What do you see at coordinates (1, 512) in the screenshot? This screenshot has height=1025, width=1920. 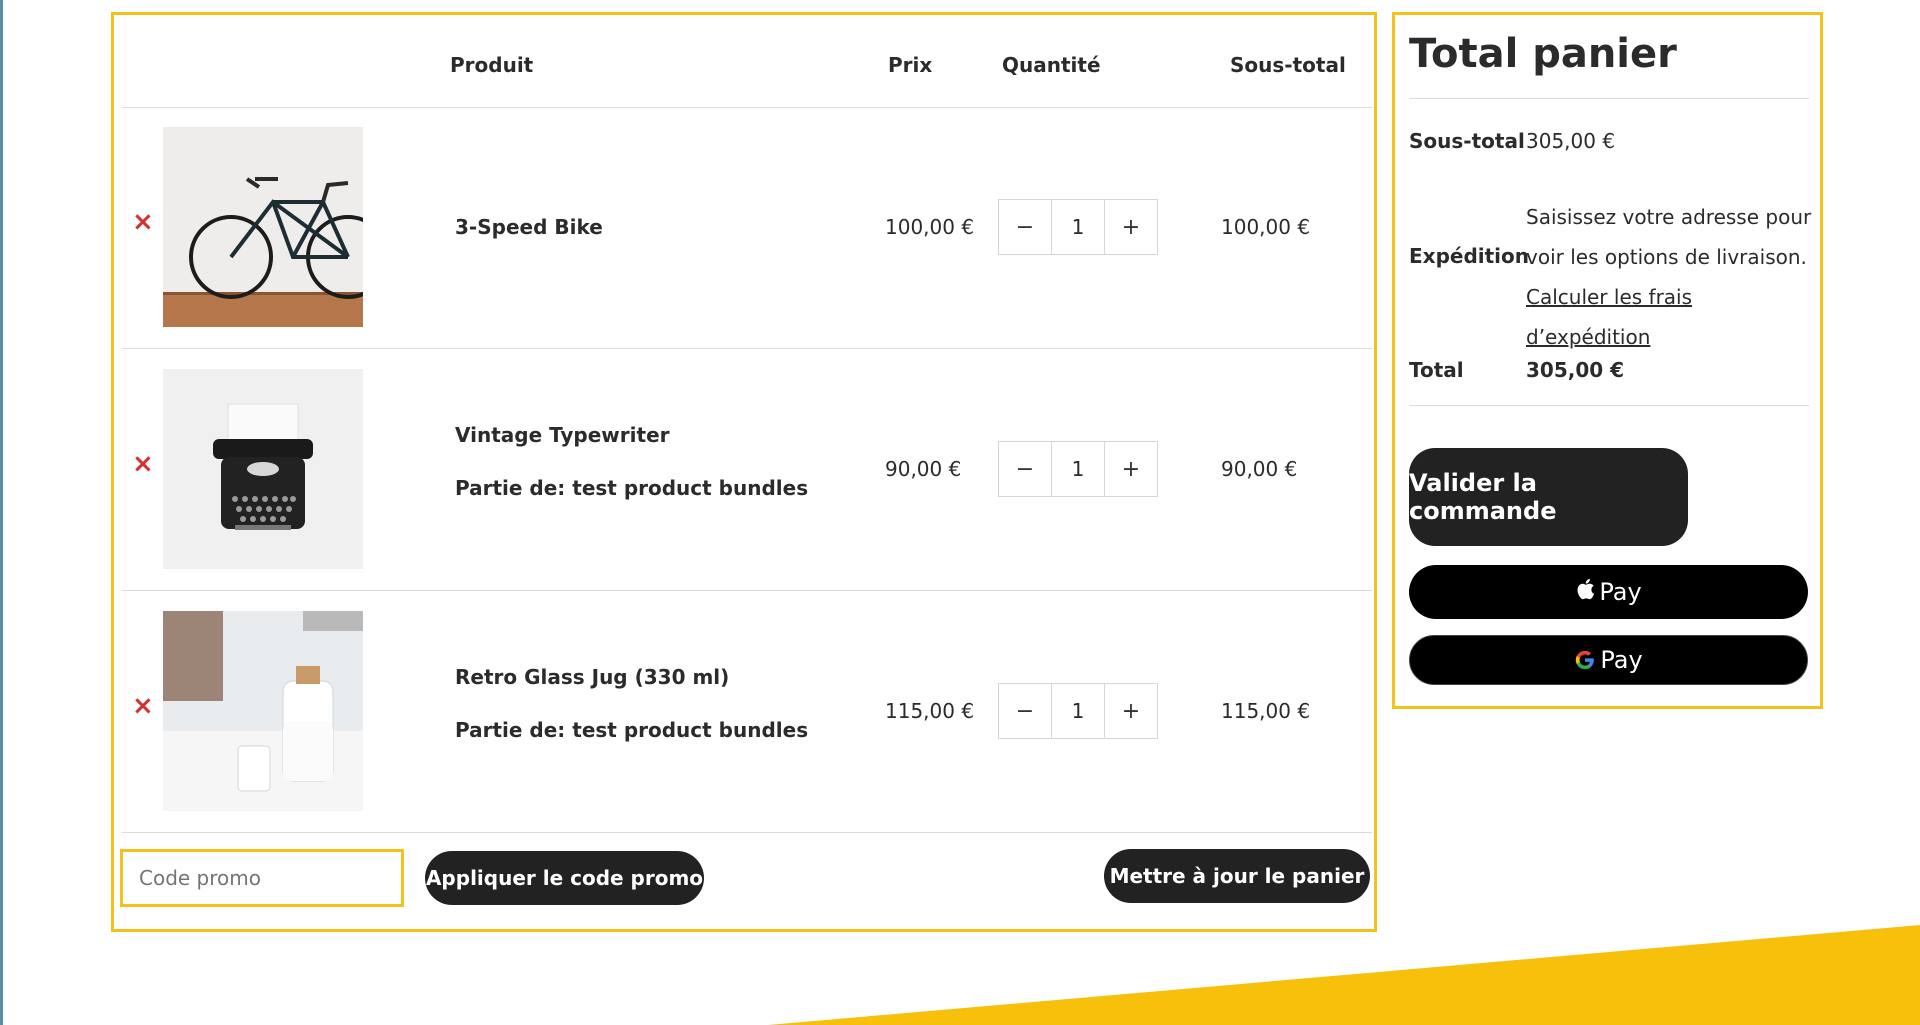 I see `window-edge` at bounding box center [1, 512].